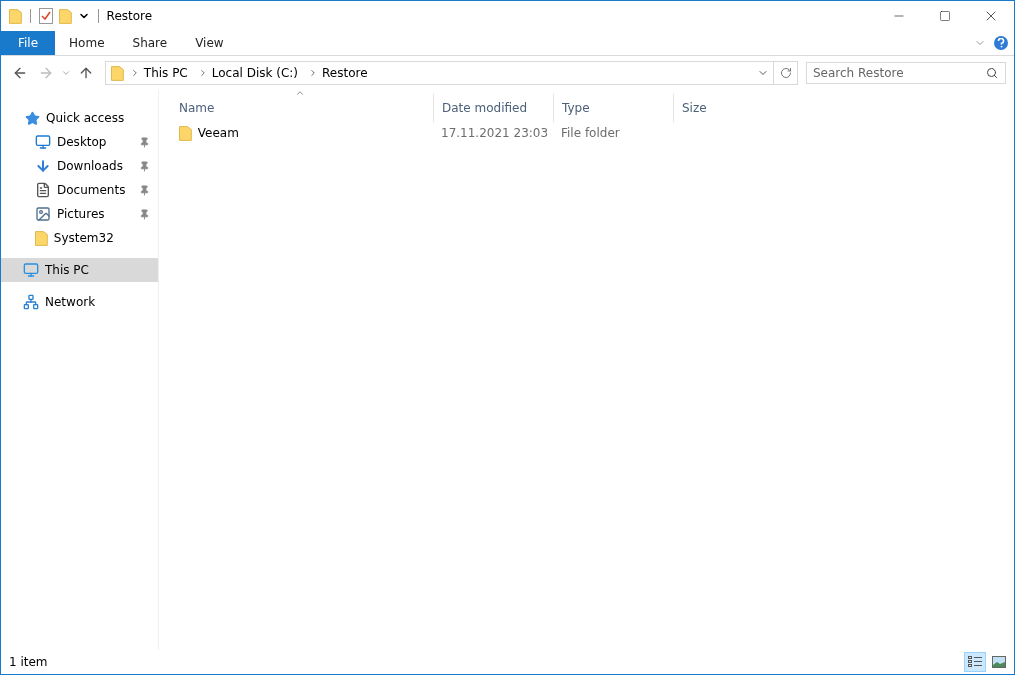  What do you see at coordinates (79, 270) in the screenshot?
I see `sidebar-item: This PC` at bounding box center [79, 270].